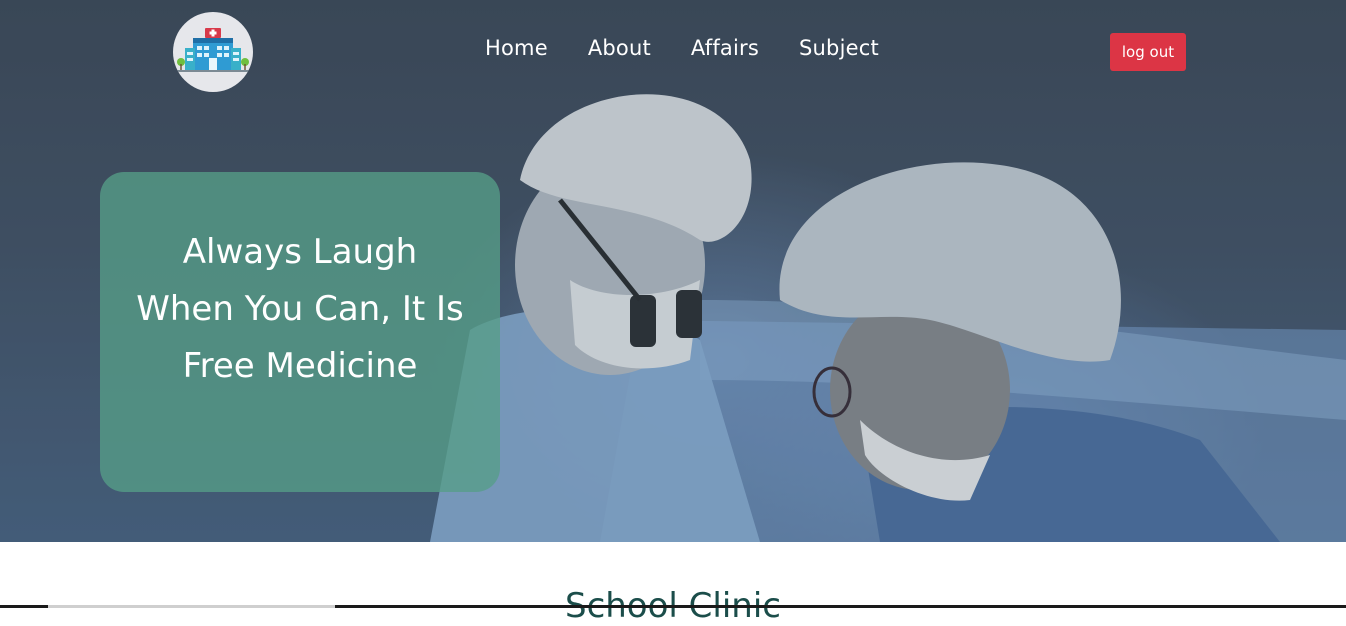 This screenshot has width=1346, height=626. I want to click on hospital-building-icon, so click(213, 50).